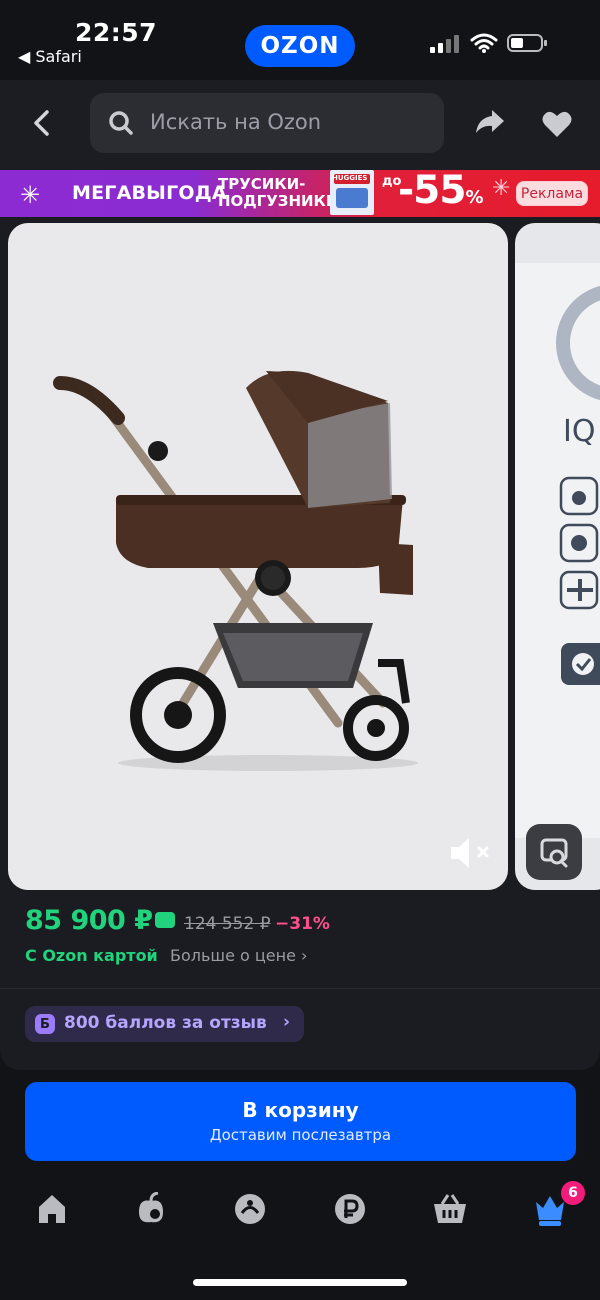  Describe the element at coordinates (432, 190) in the screenshot. I see `promo-discount-value: -55` at that location.